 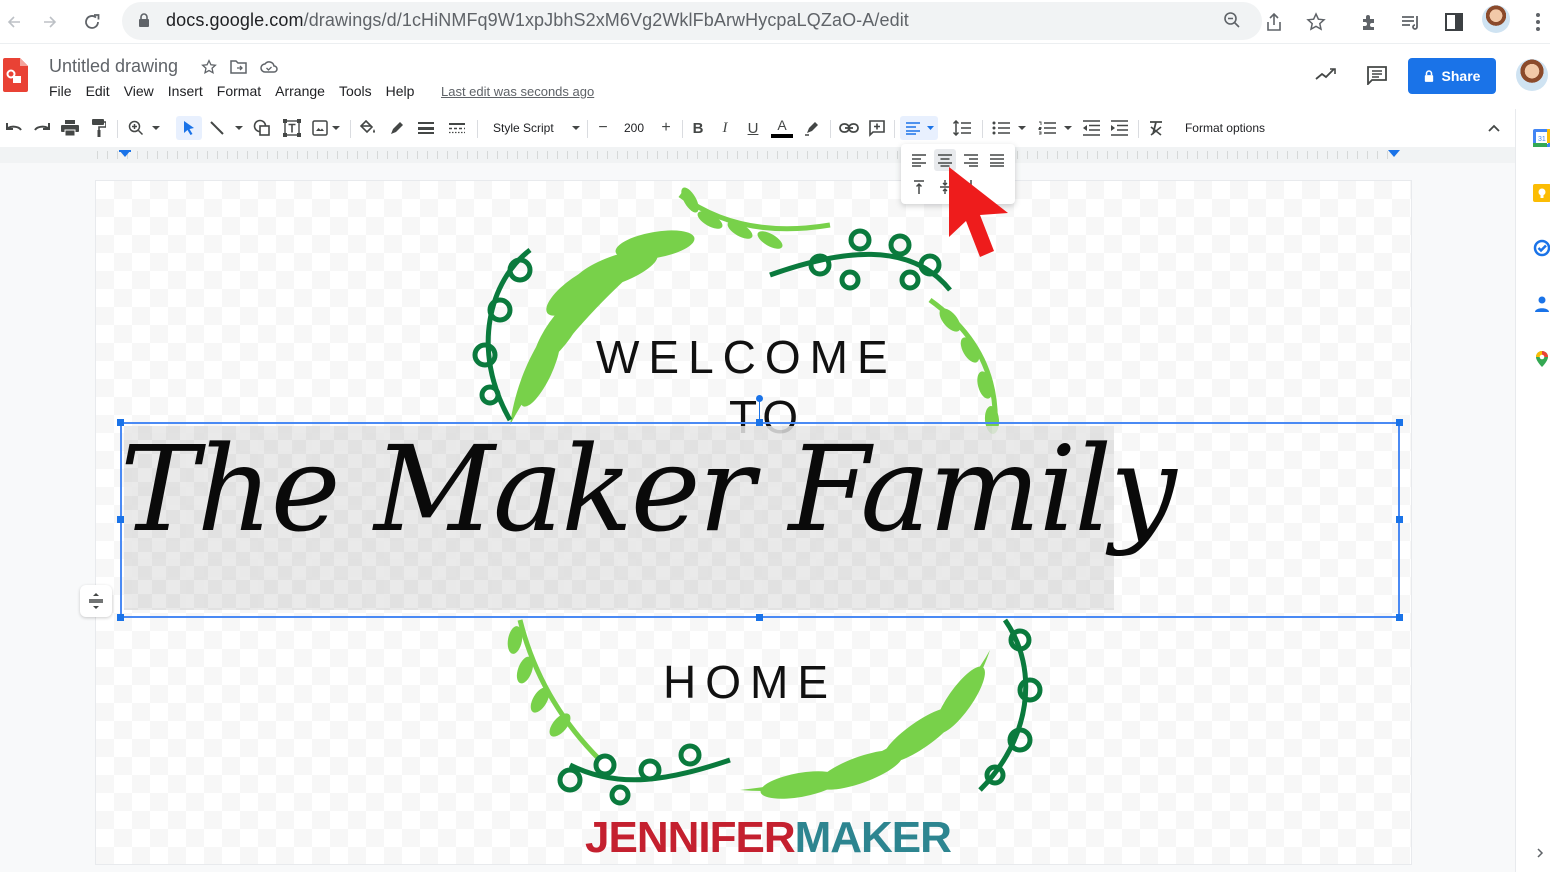 What do you see at coordinates (1119, 128) in the screenshot?
I see `increase-indent-icon` at bounding box center [1119, 128].